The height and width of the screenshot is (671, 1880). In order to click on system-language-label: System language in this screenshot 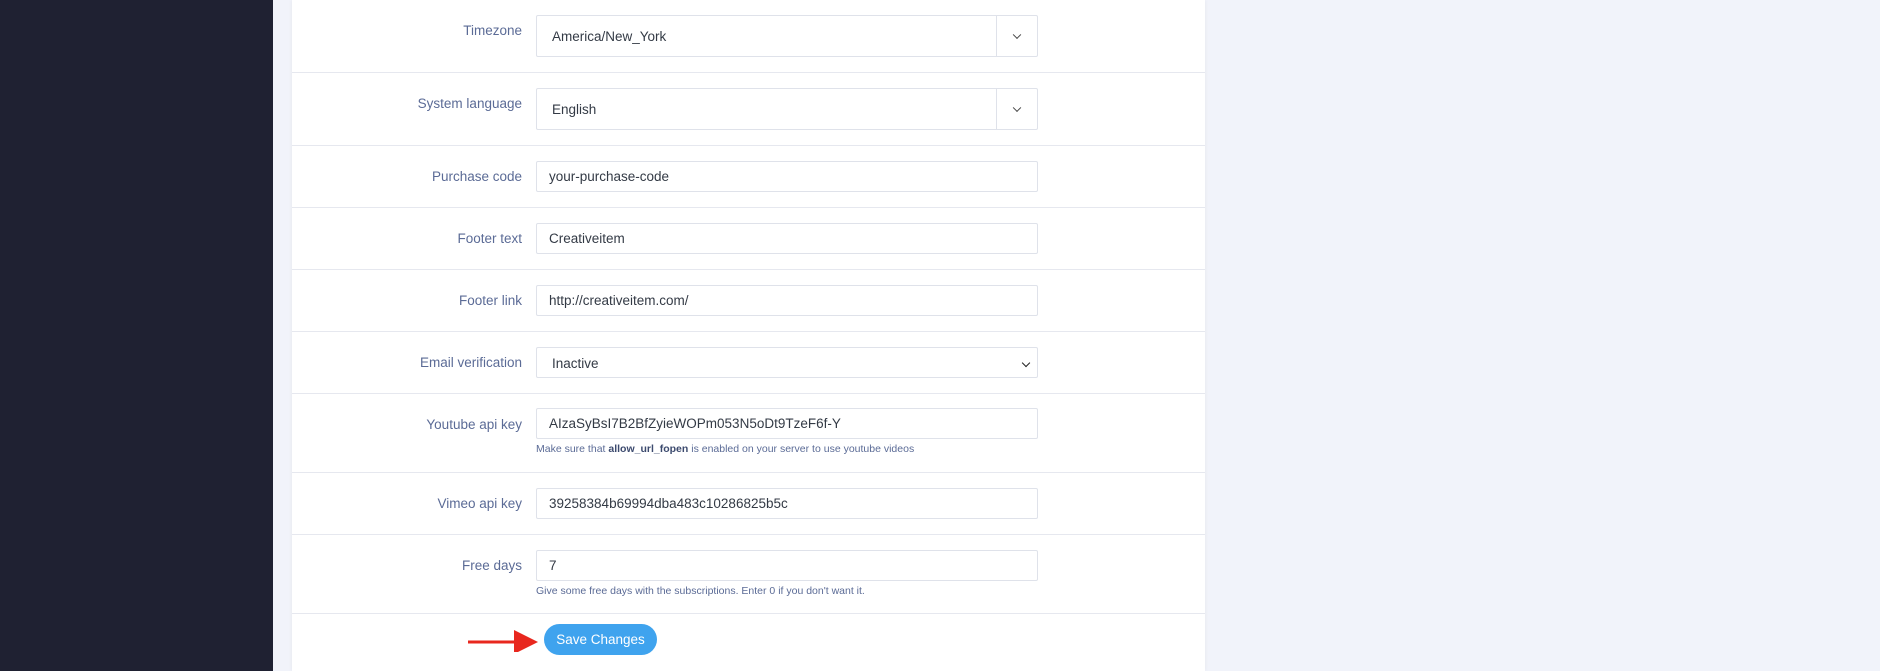, I will do `click(469, 103)`.